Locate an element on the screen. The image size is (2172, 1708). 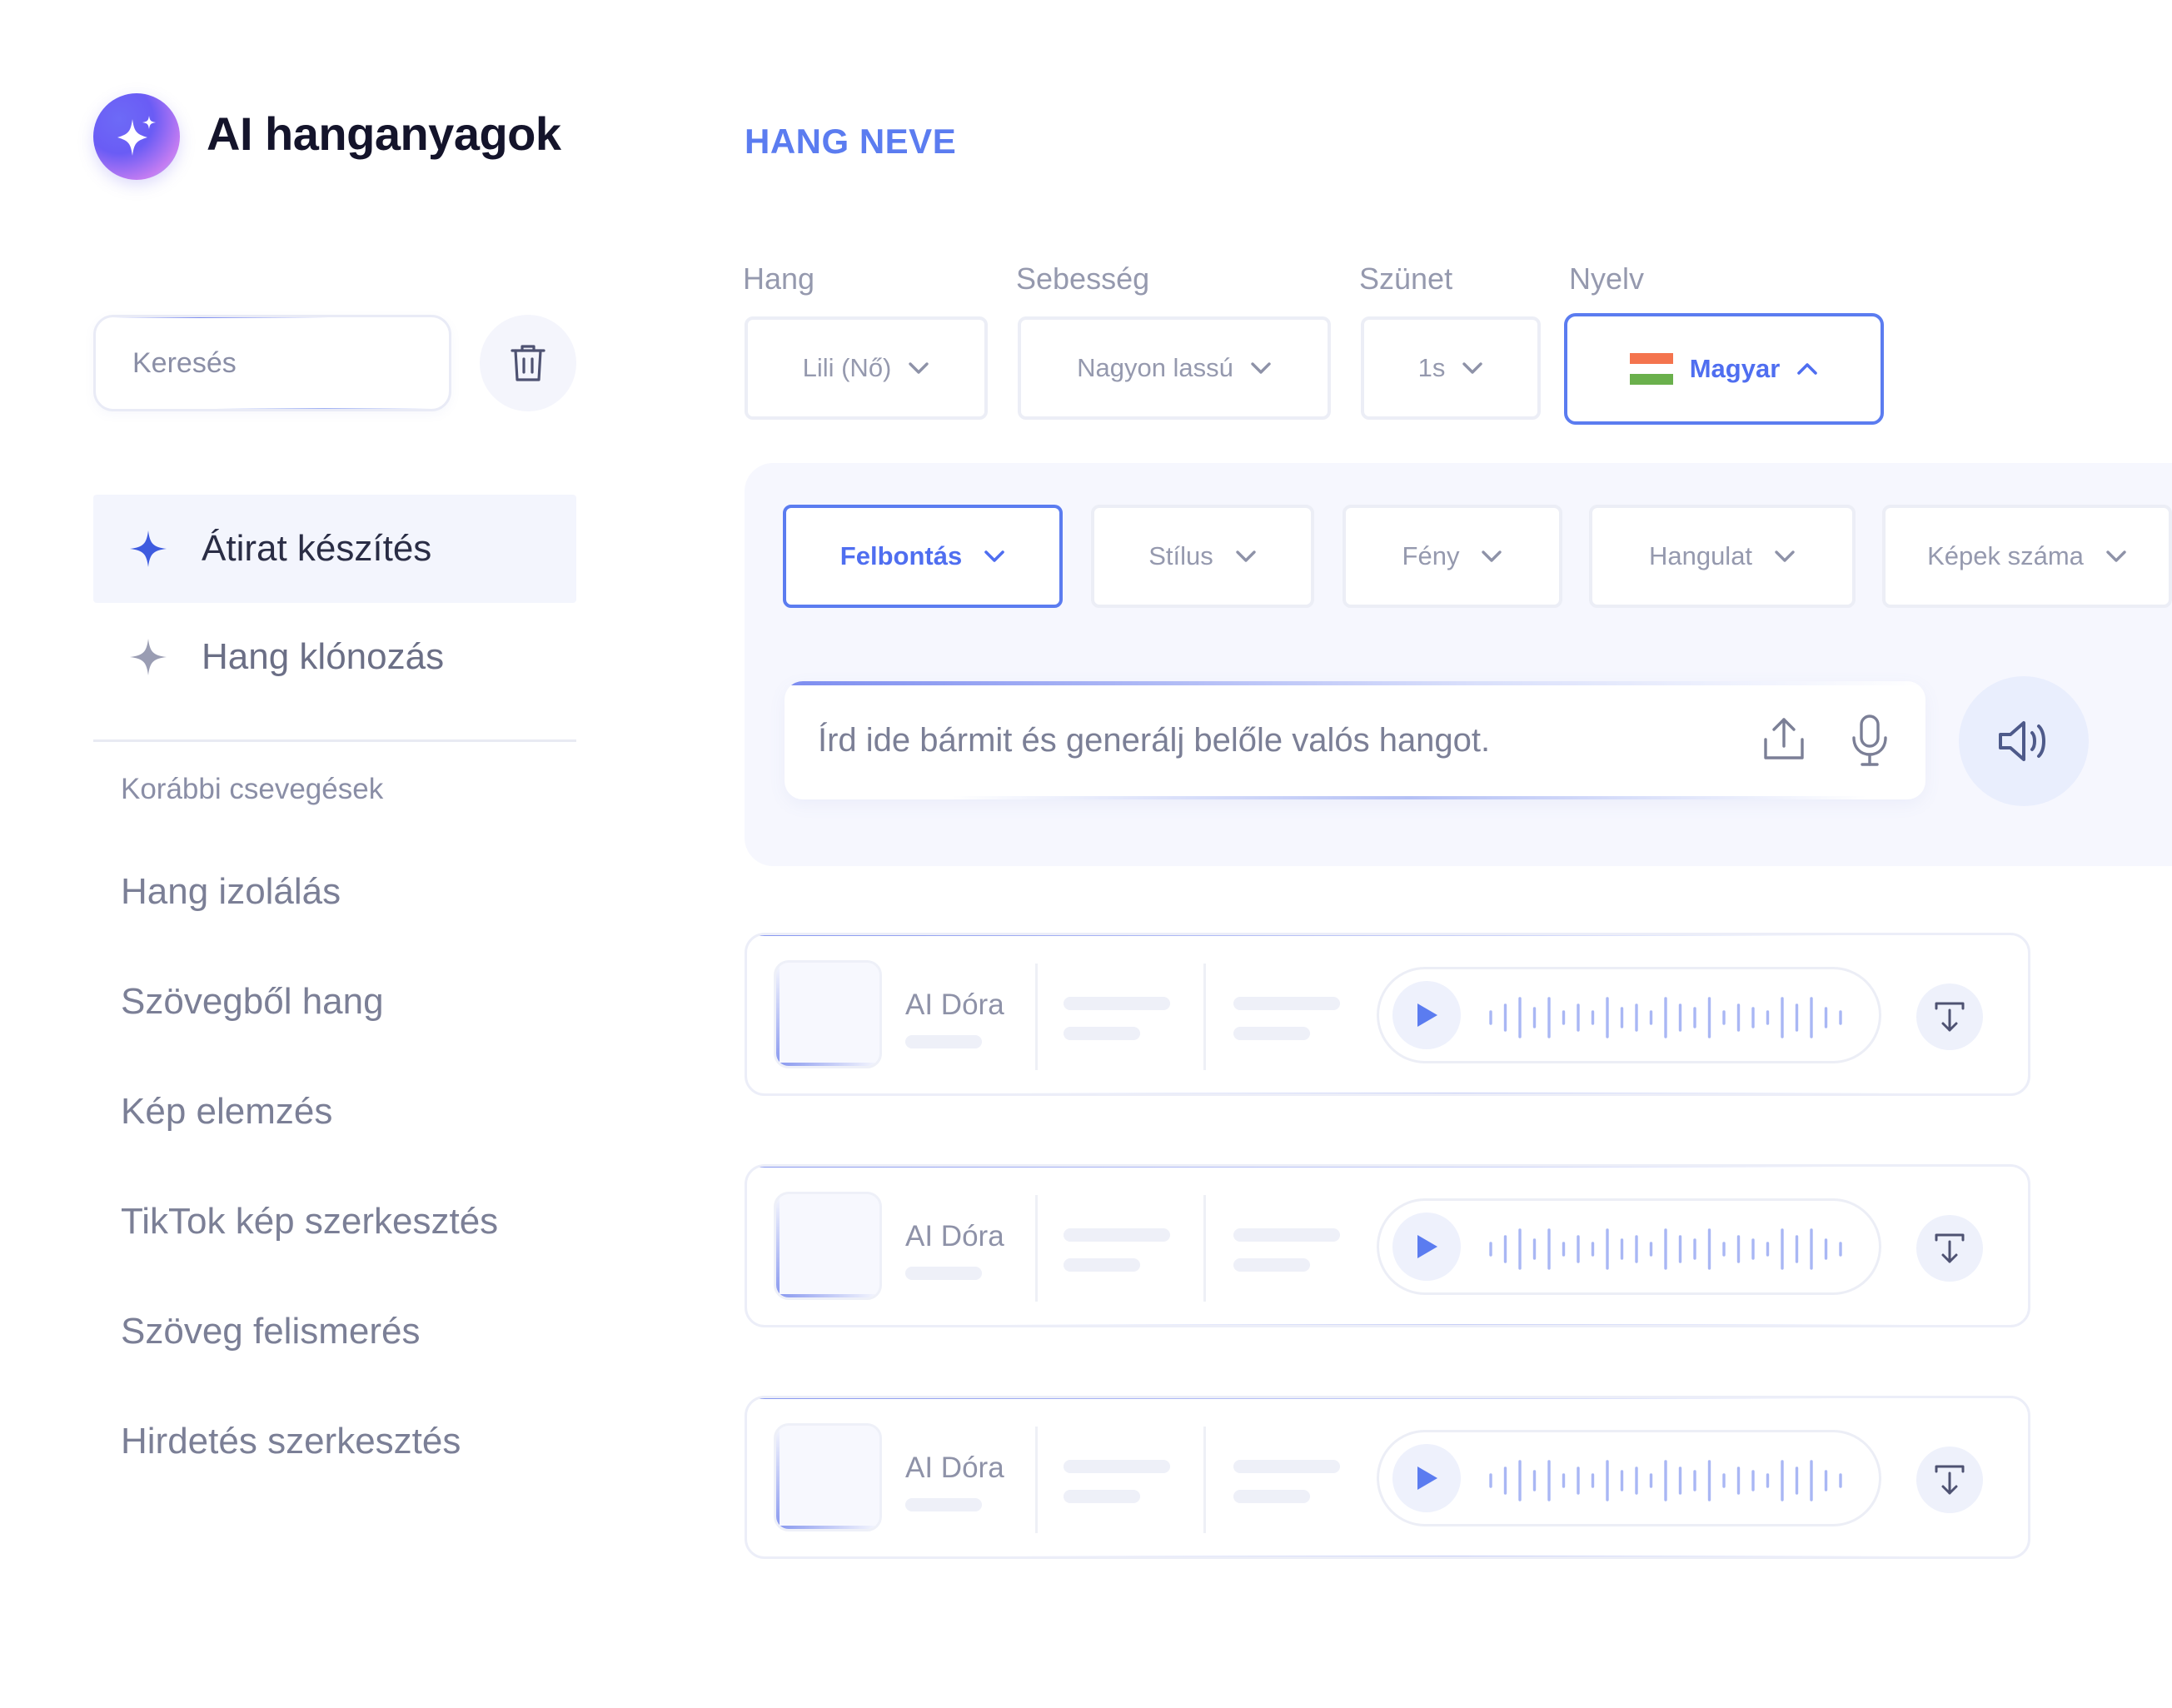
sidebar-divider is located at coordinates (334, 740).